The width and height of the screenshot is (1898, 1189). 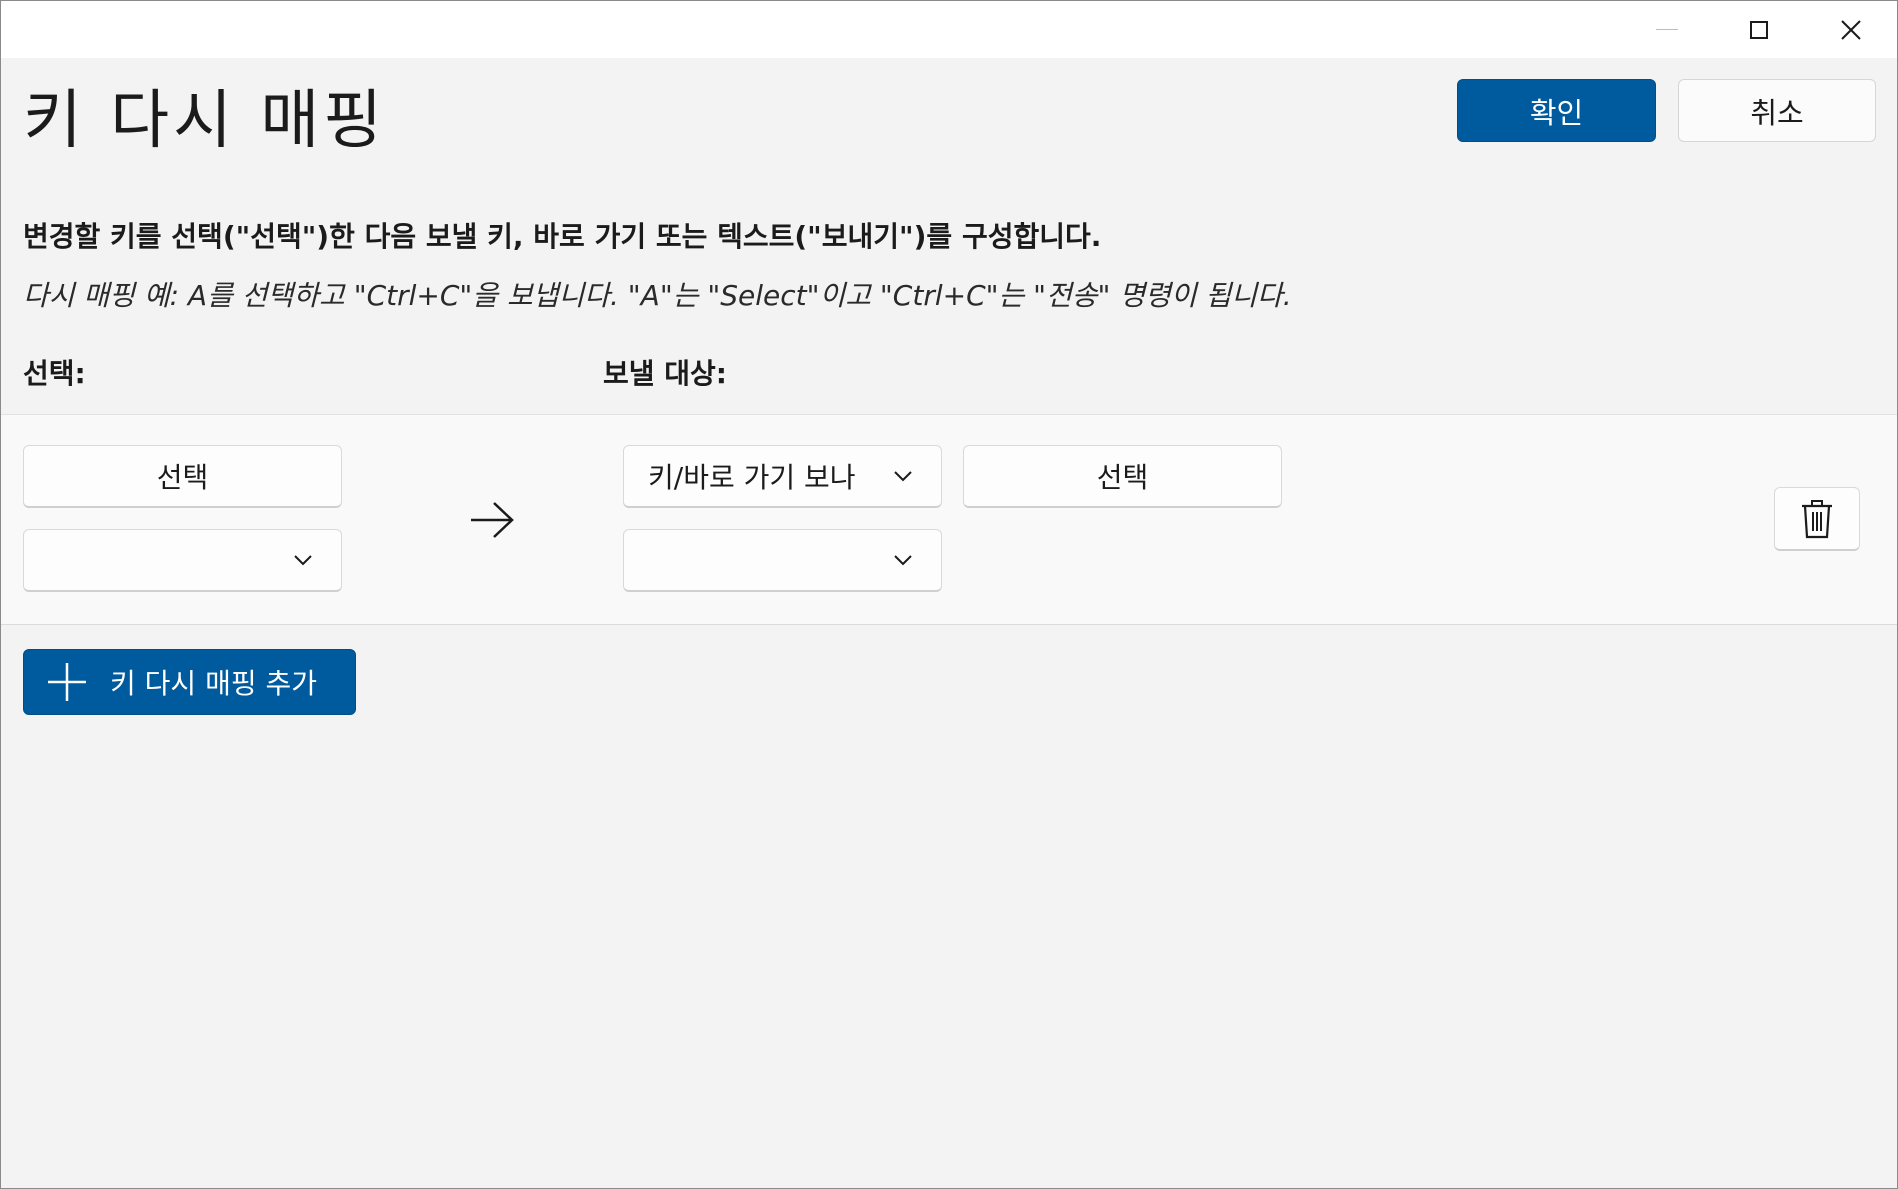 I want to click on trash-icon, so click(x=1817, y=518).